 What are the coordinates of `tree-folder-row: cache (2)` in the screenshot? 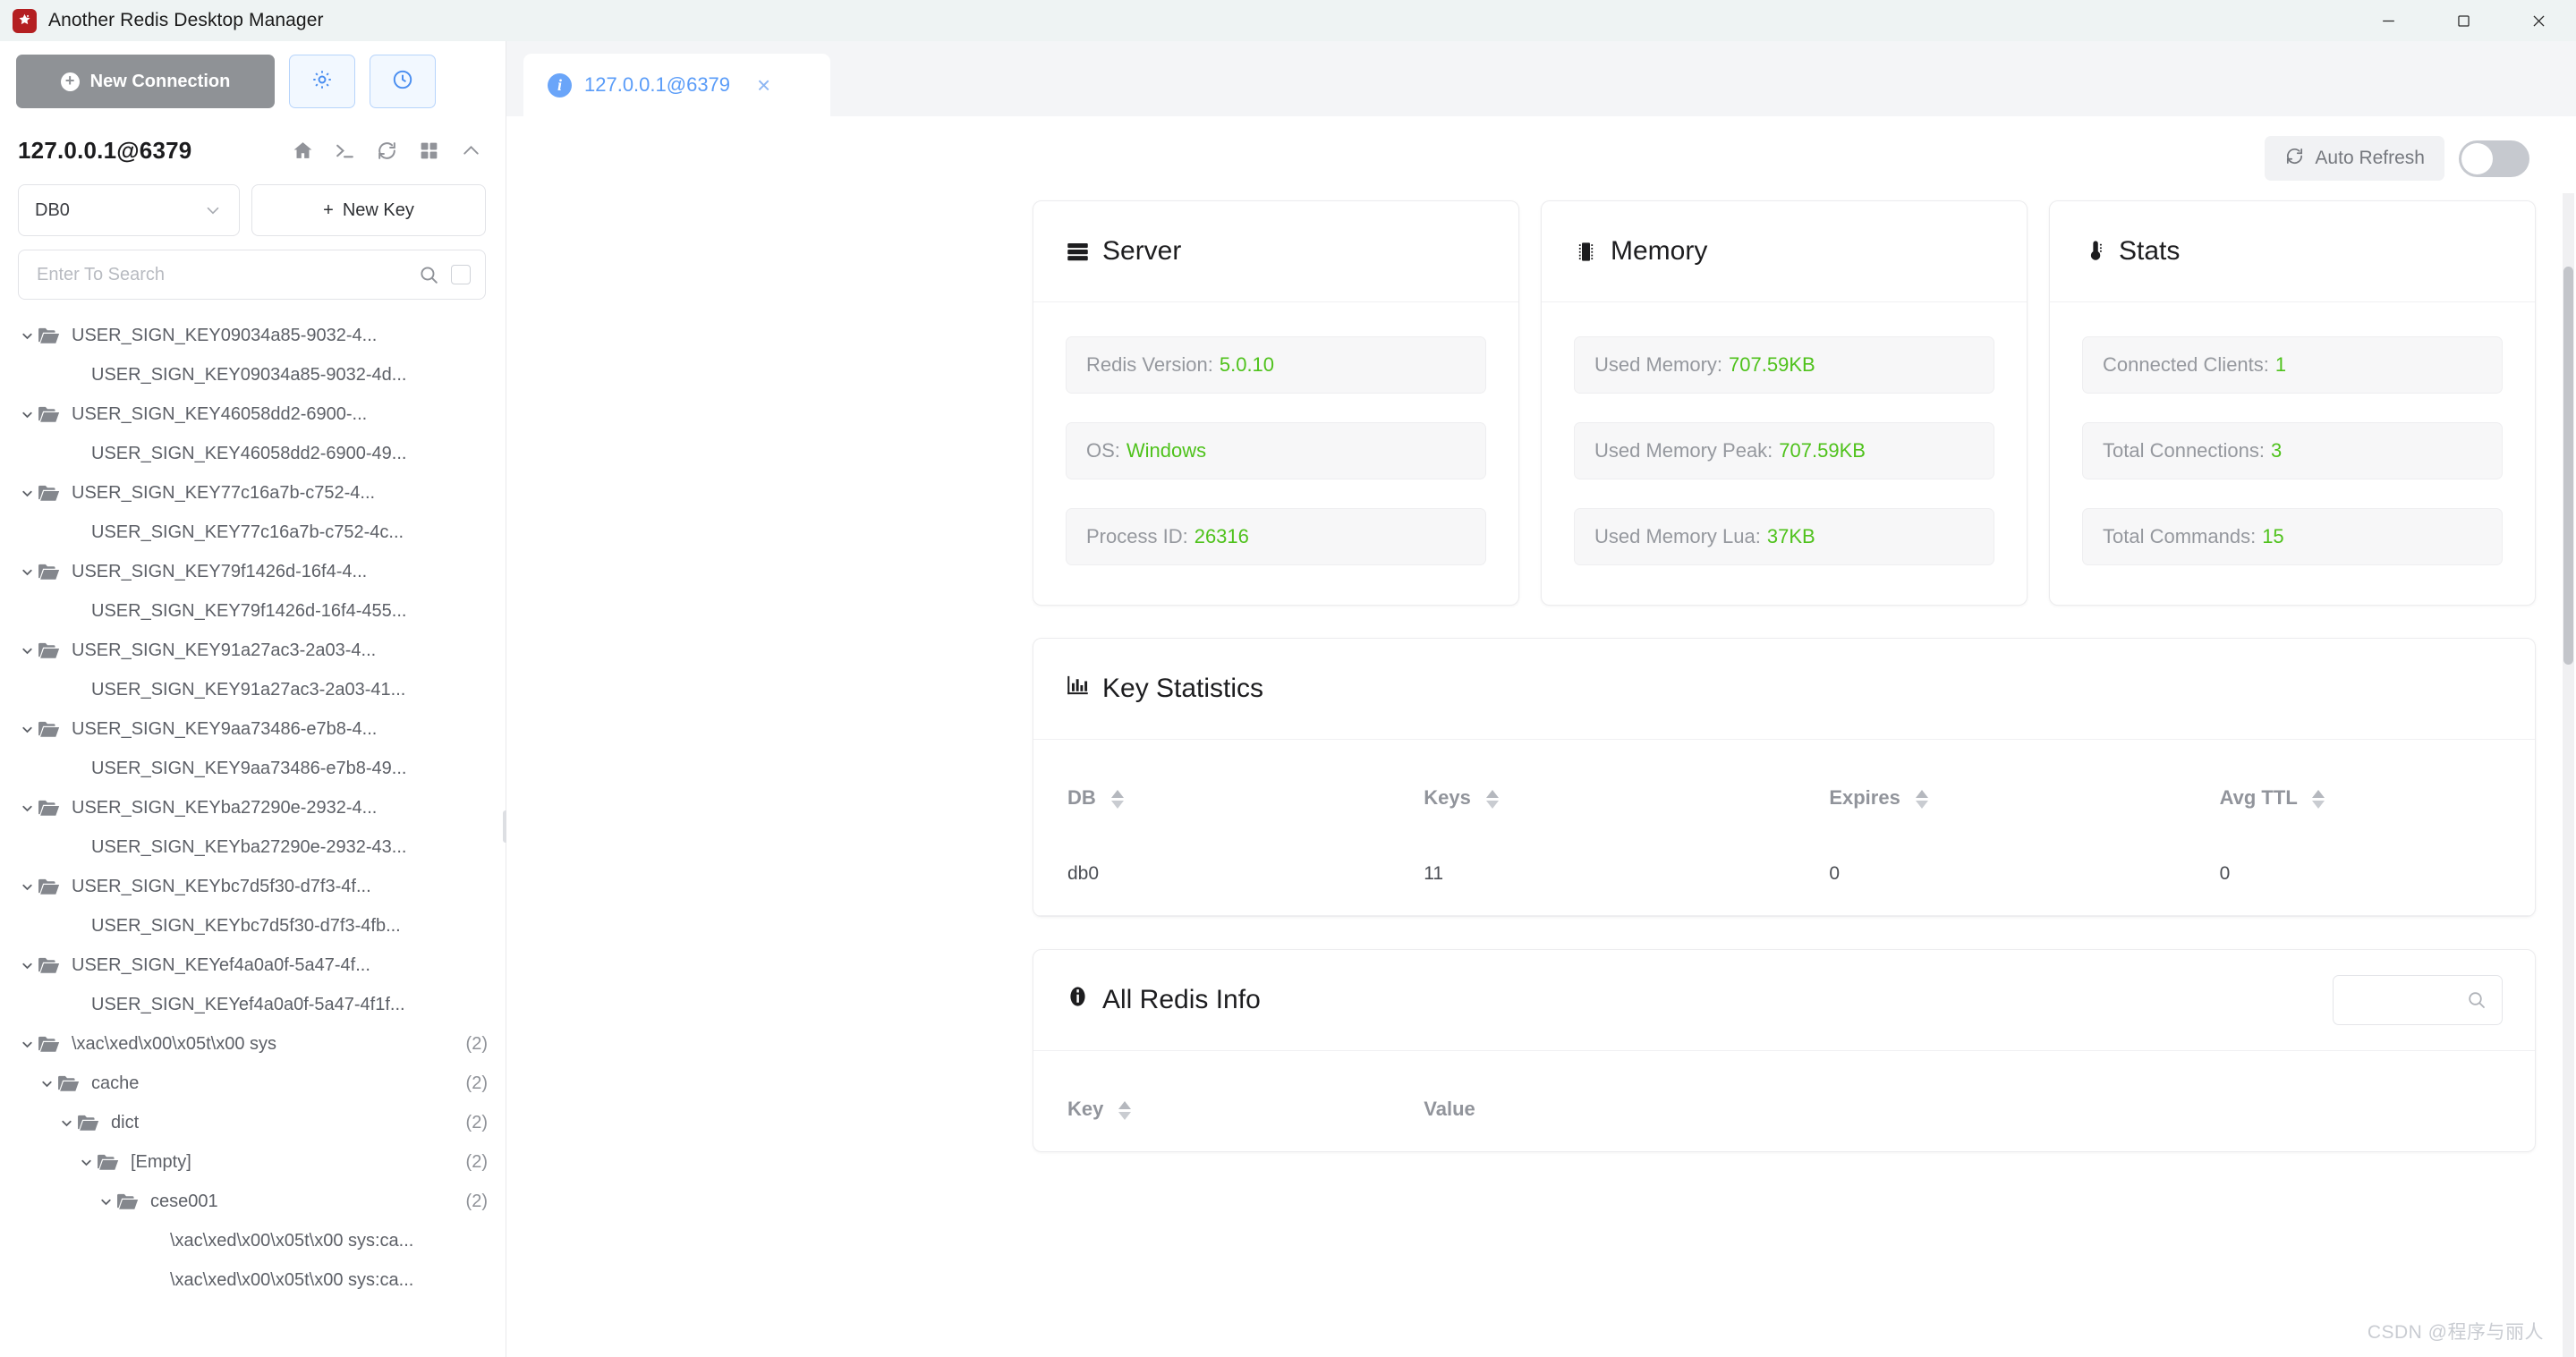 It's located at (256, 1083).